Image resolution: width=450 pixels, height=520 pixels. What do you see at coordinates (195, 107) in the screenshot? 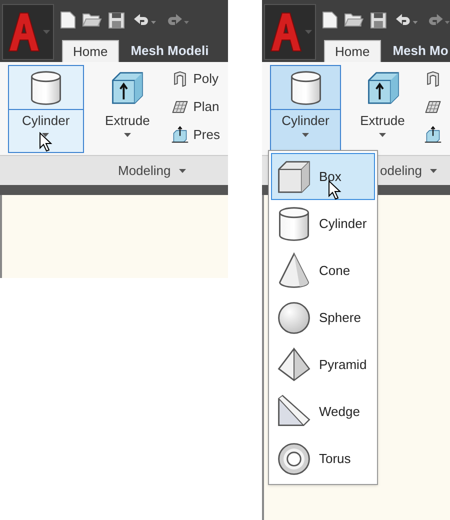
I see `small-tool-button: Plan` at bounding box center [195, 107].